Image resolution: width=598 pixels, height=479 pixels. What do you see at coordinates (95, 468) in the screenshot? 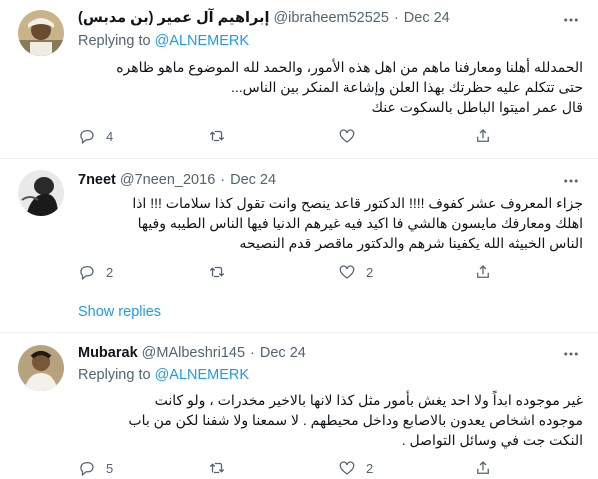
I see `reply-button: 5` at bounding box center [95, 468].